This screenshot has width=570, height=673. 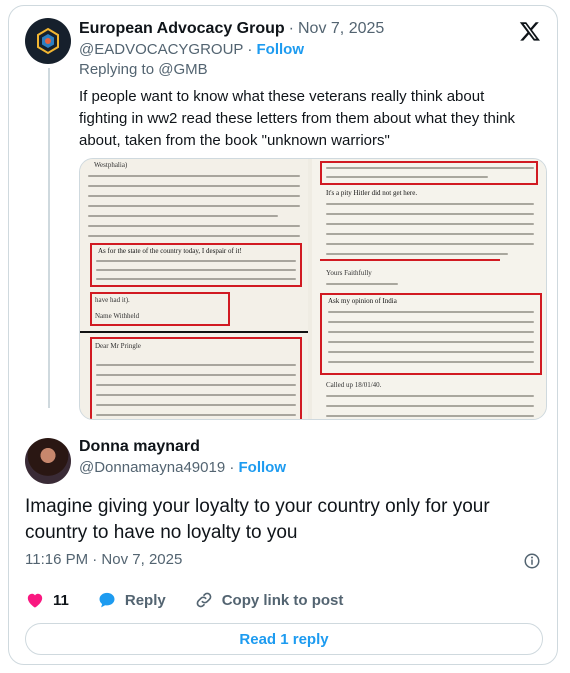 What do you see at coordinates (204, 600) in the screenshot?
I see `link-icon` at bounding box center [204, 600].